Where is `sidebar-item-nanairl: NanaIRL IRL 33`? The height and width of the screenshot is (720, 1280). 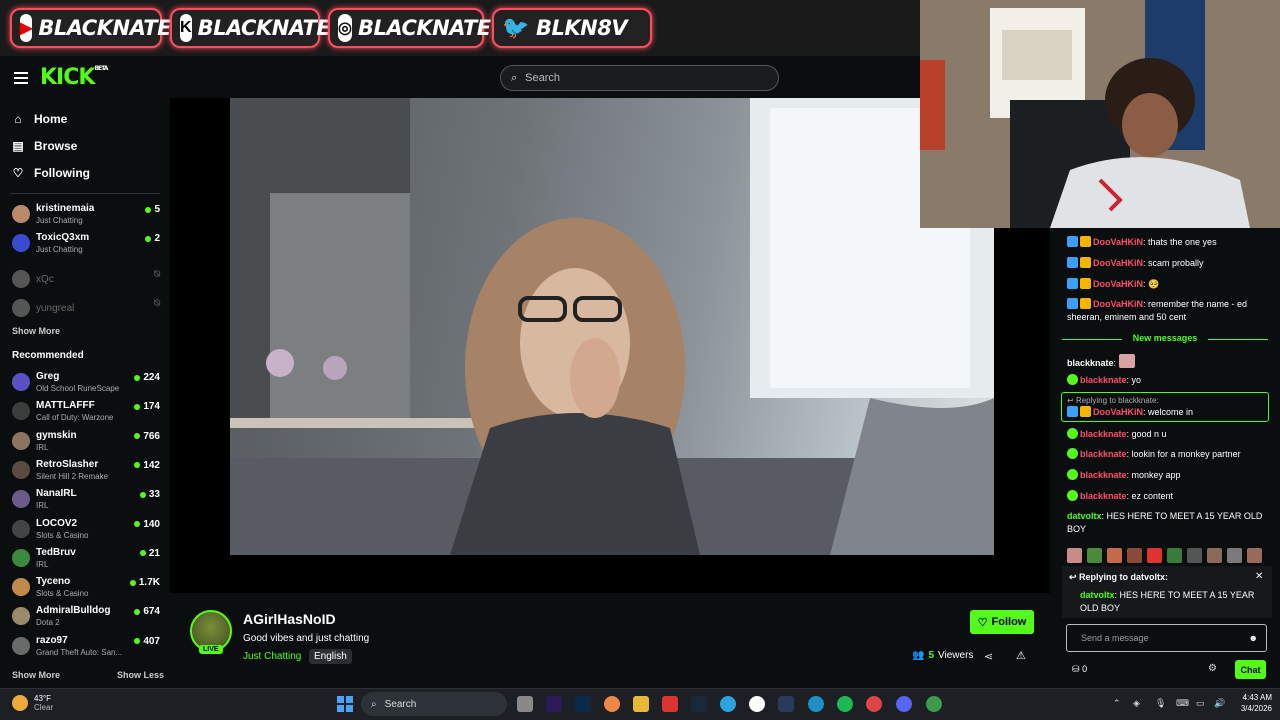 sidebar-item-nanairl: NanaIRL IRL 33 is located at coordinates (86, 500).